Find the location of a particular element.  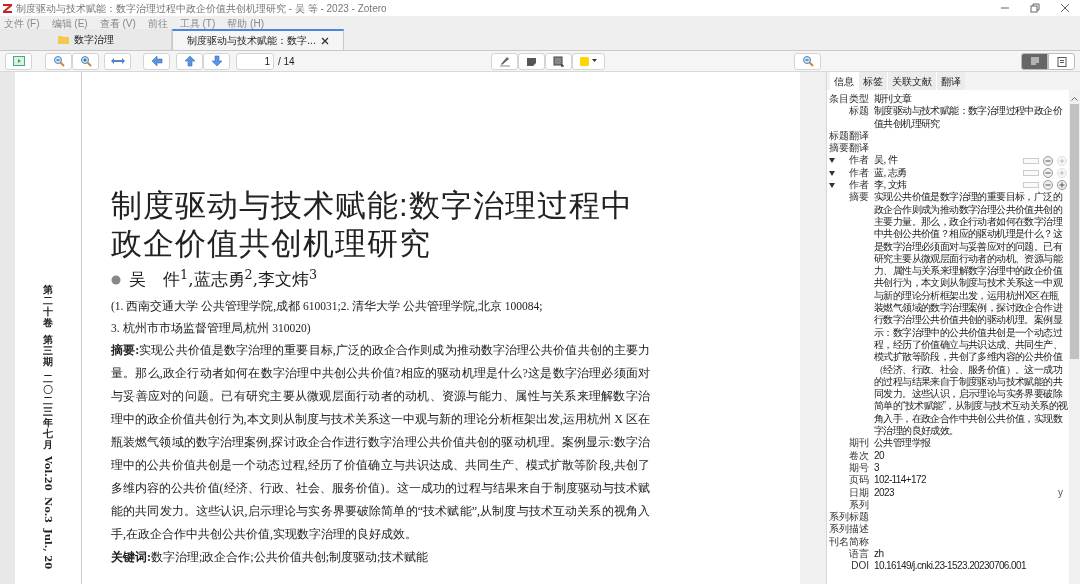

keywords-text: 关键词:数字治理;政企合作;公共价值共创;制度驱动;技术赋能 is located at coordinates (270, 557).